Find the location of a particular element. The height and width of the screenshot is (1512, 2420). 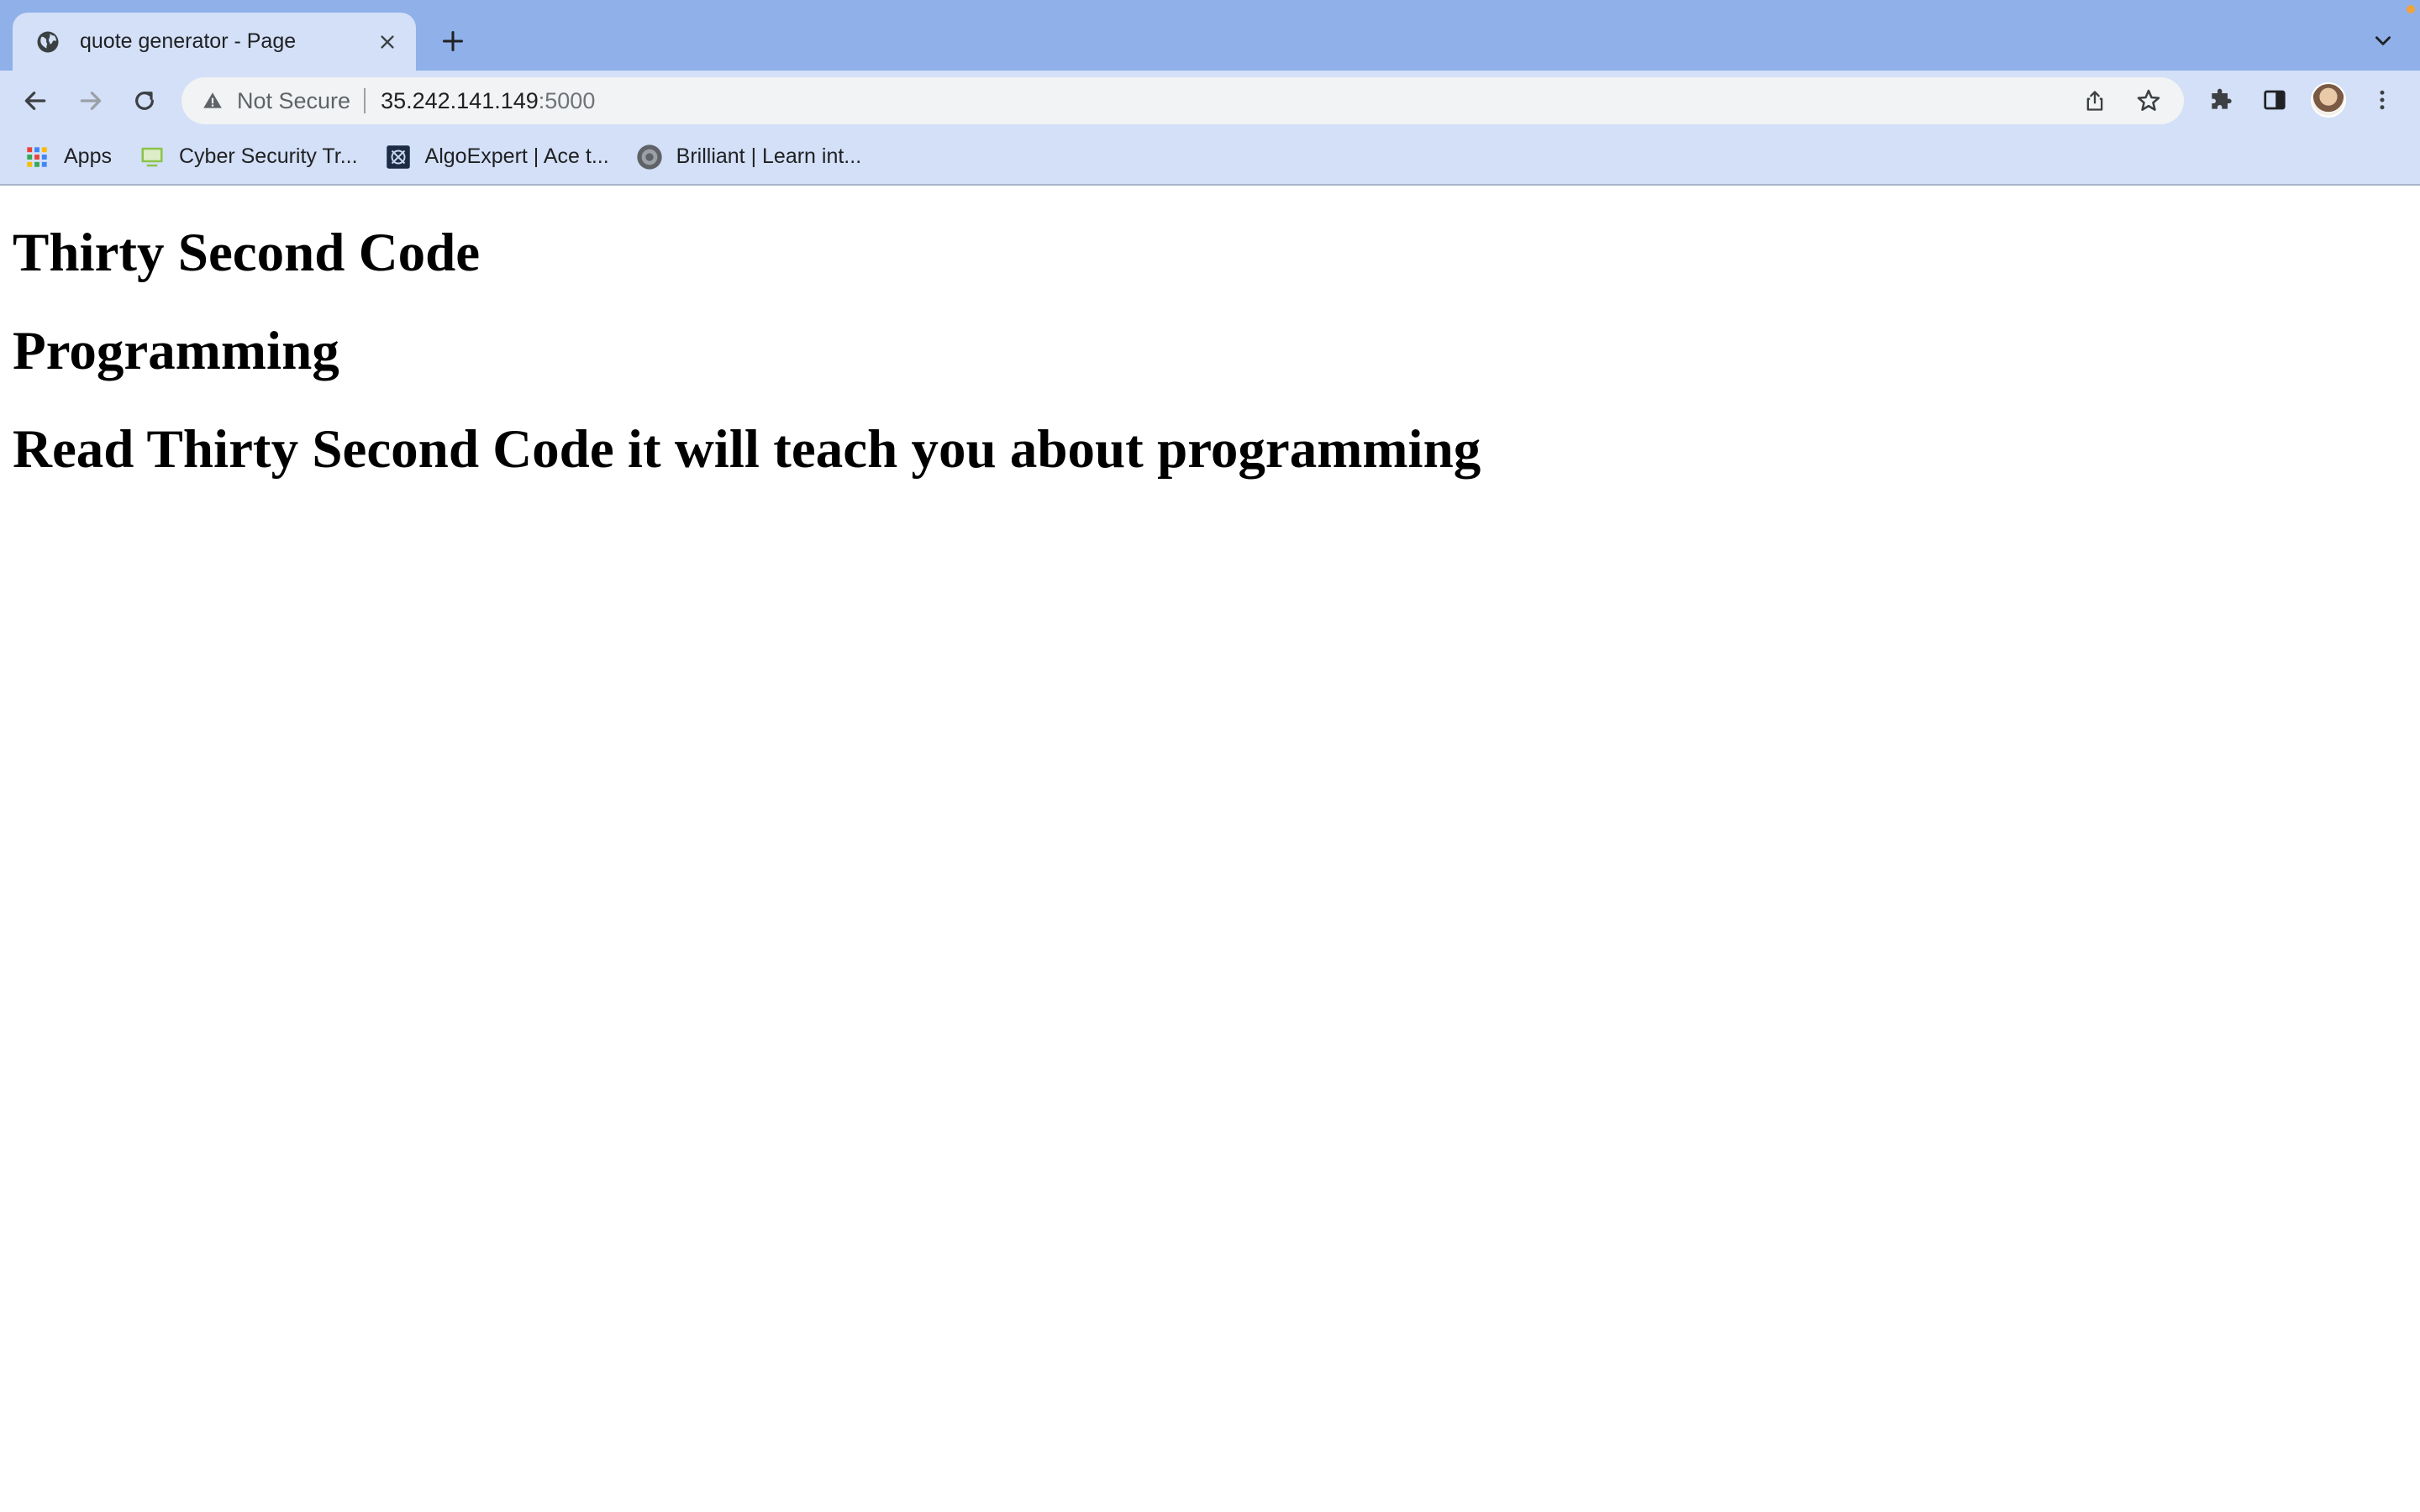

browser-toolbar: Not Secure 35.242.141.149:5000 is located at coordinates (1210, 100).